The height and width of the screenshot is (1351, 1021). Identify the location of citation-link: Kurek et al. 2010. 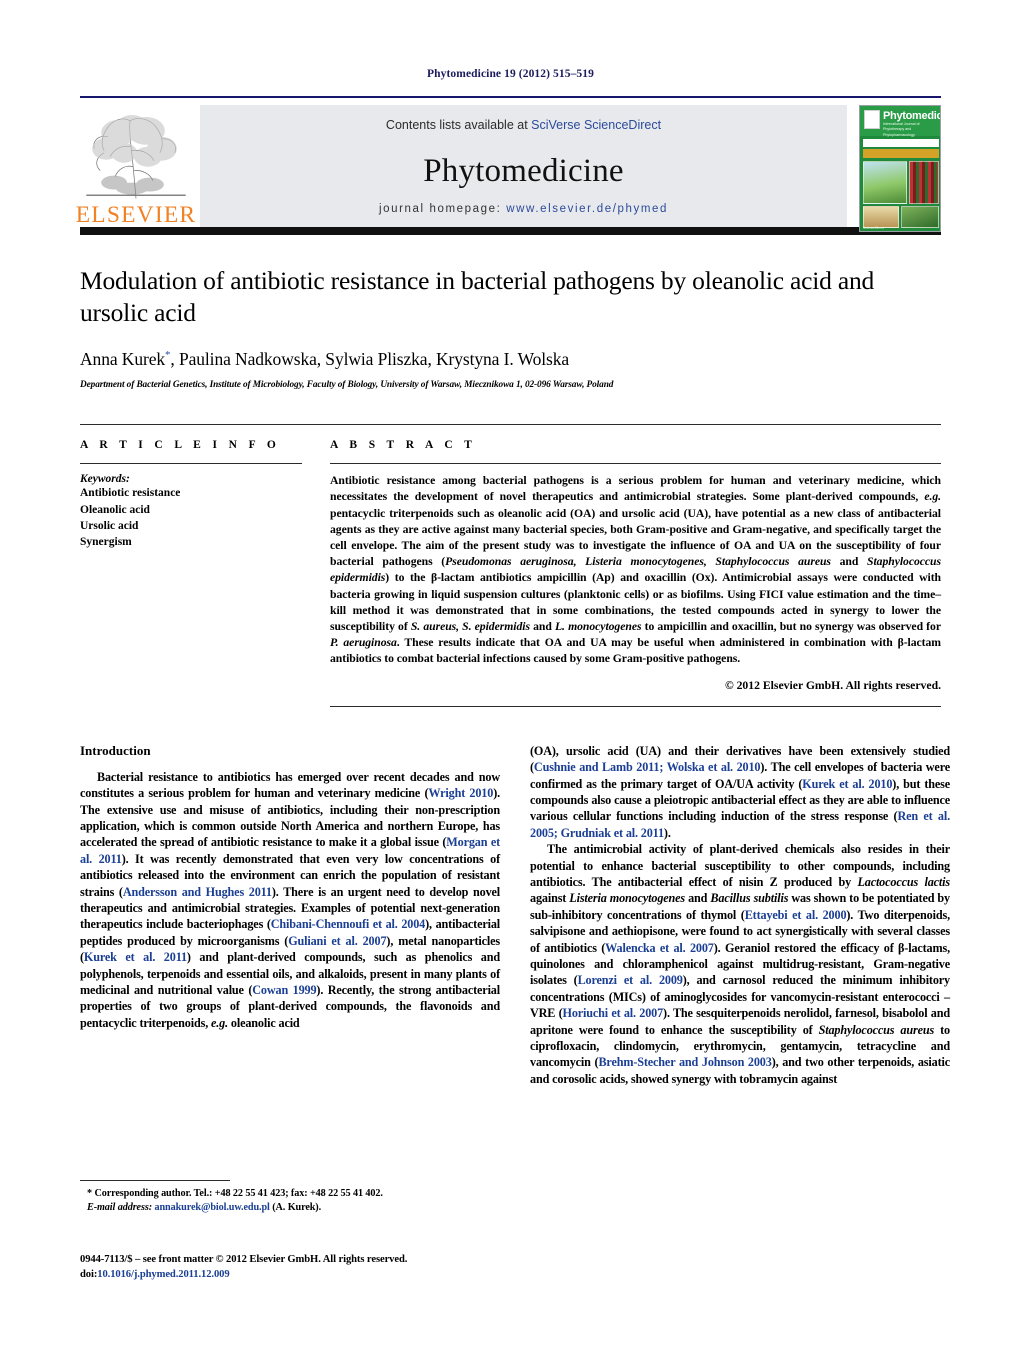
(847, 784).